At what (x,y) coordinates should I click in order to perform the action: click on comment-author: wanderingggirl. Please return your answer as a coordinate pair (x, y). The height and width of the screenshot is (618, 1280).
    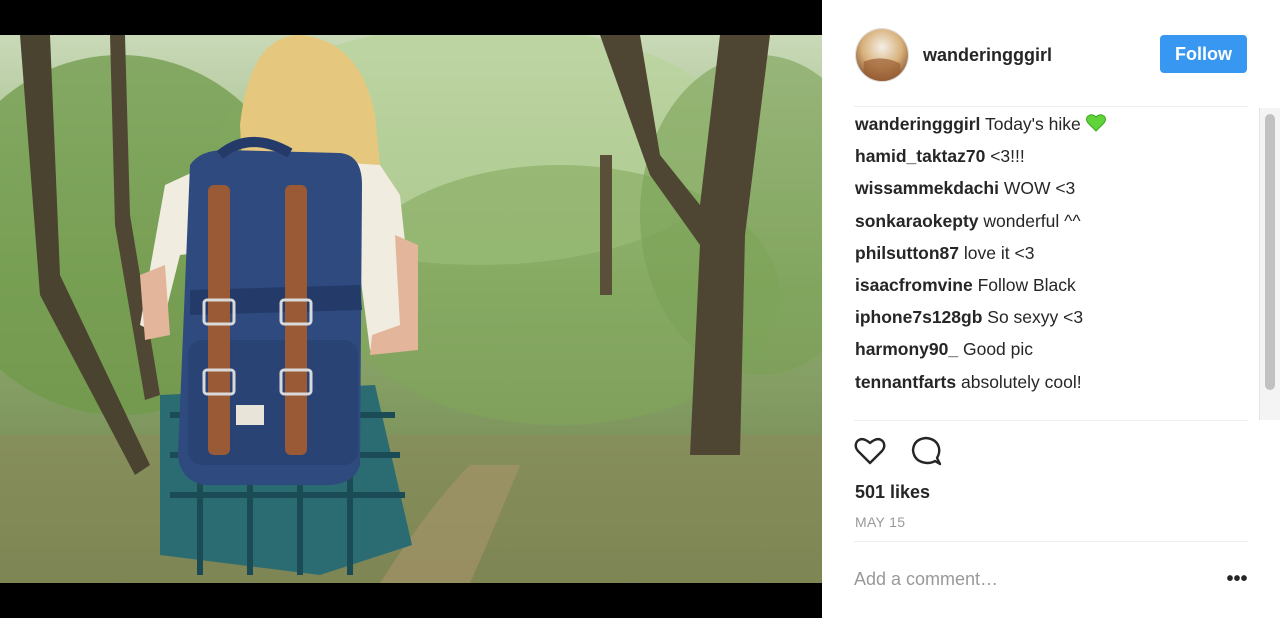
    Looking at the image, I should click on (917, 124).